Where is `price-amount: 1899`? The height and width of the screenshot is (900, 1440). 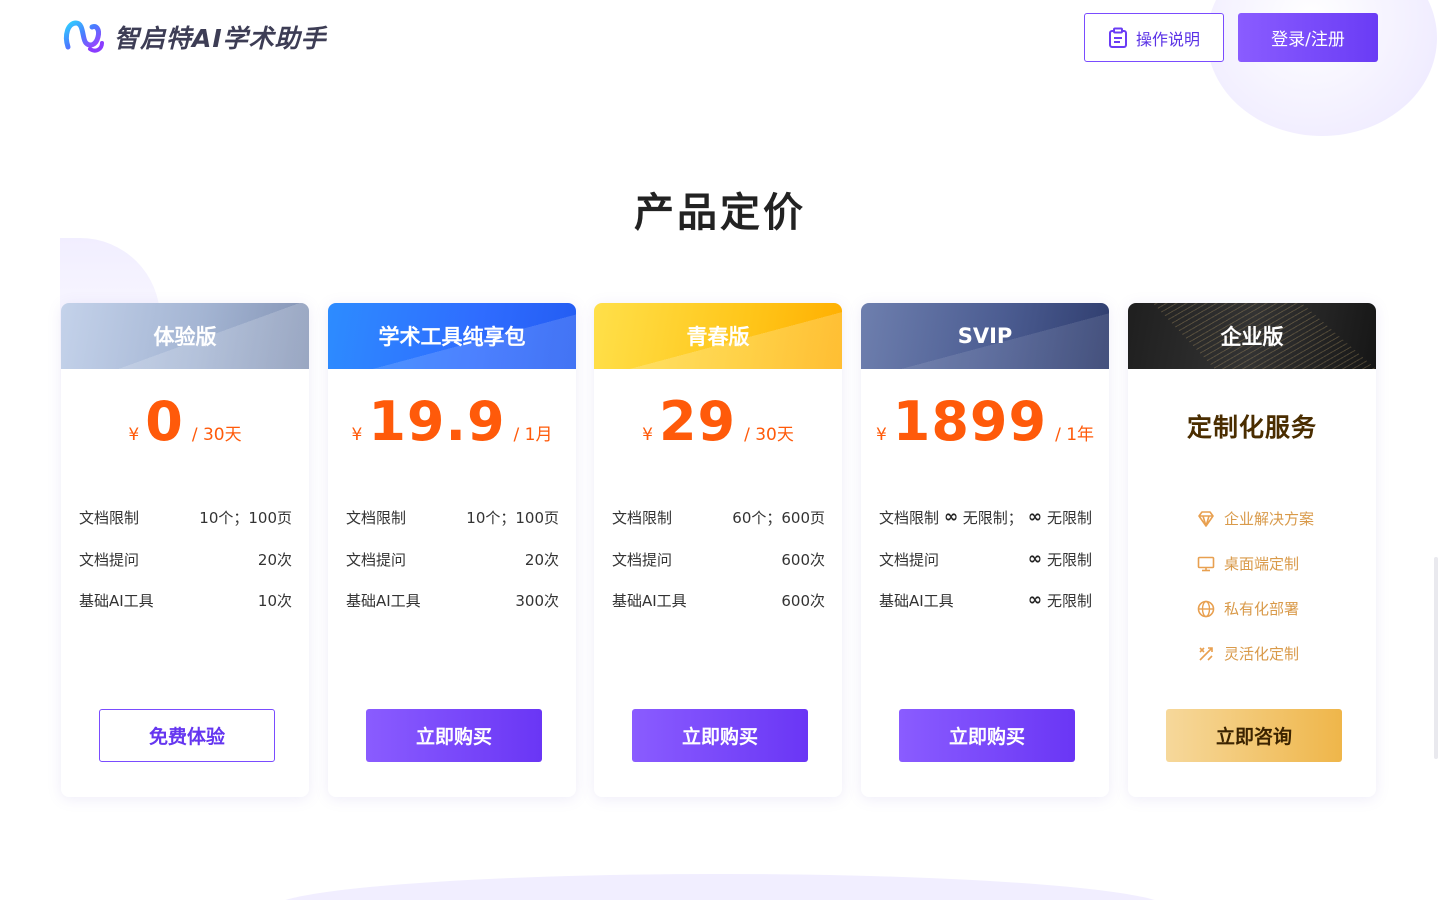
price-amount: 1899 is located at coordinates (970, 421).